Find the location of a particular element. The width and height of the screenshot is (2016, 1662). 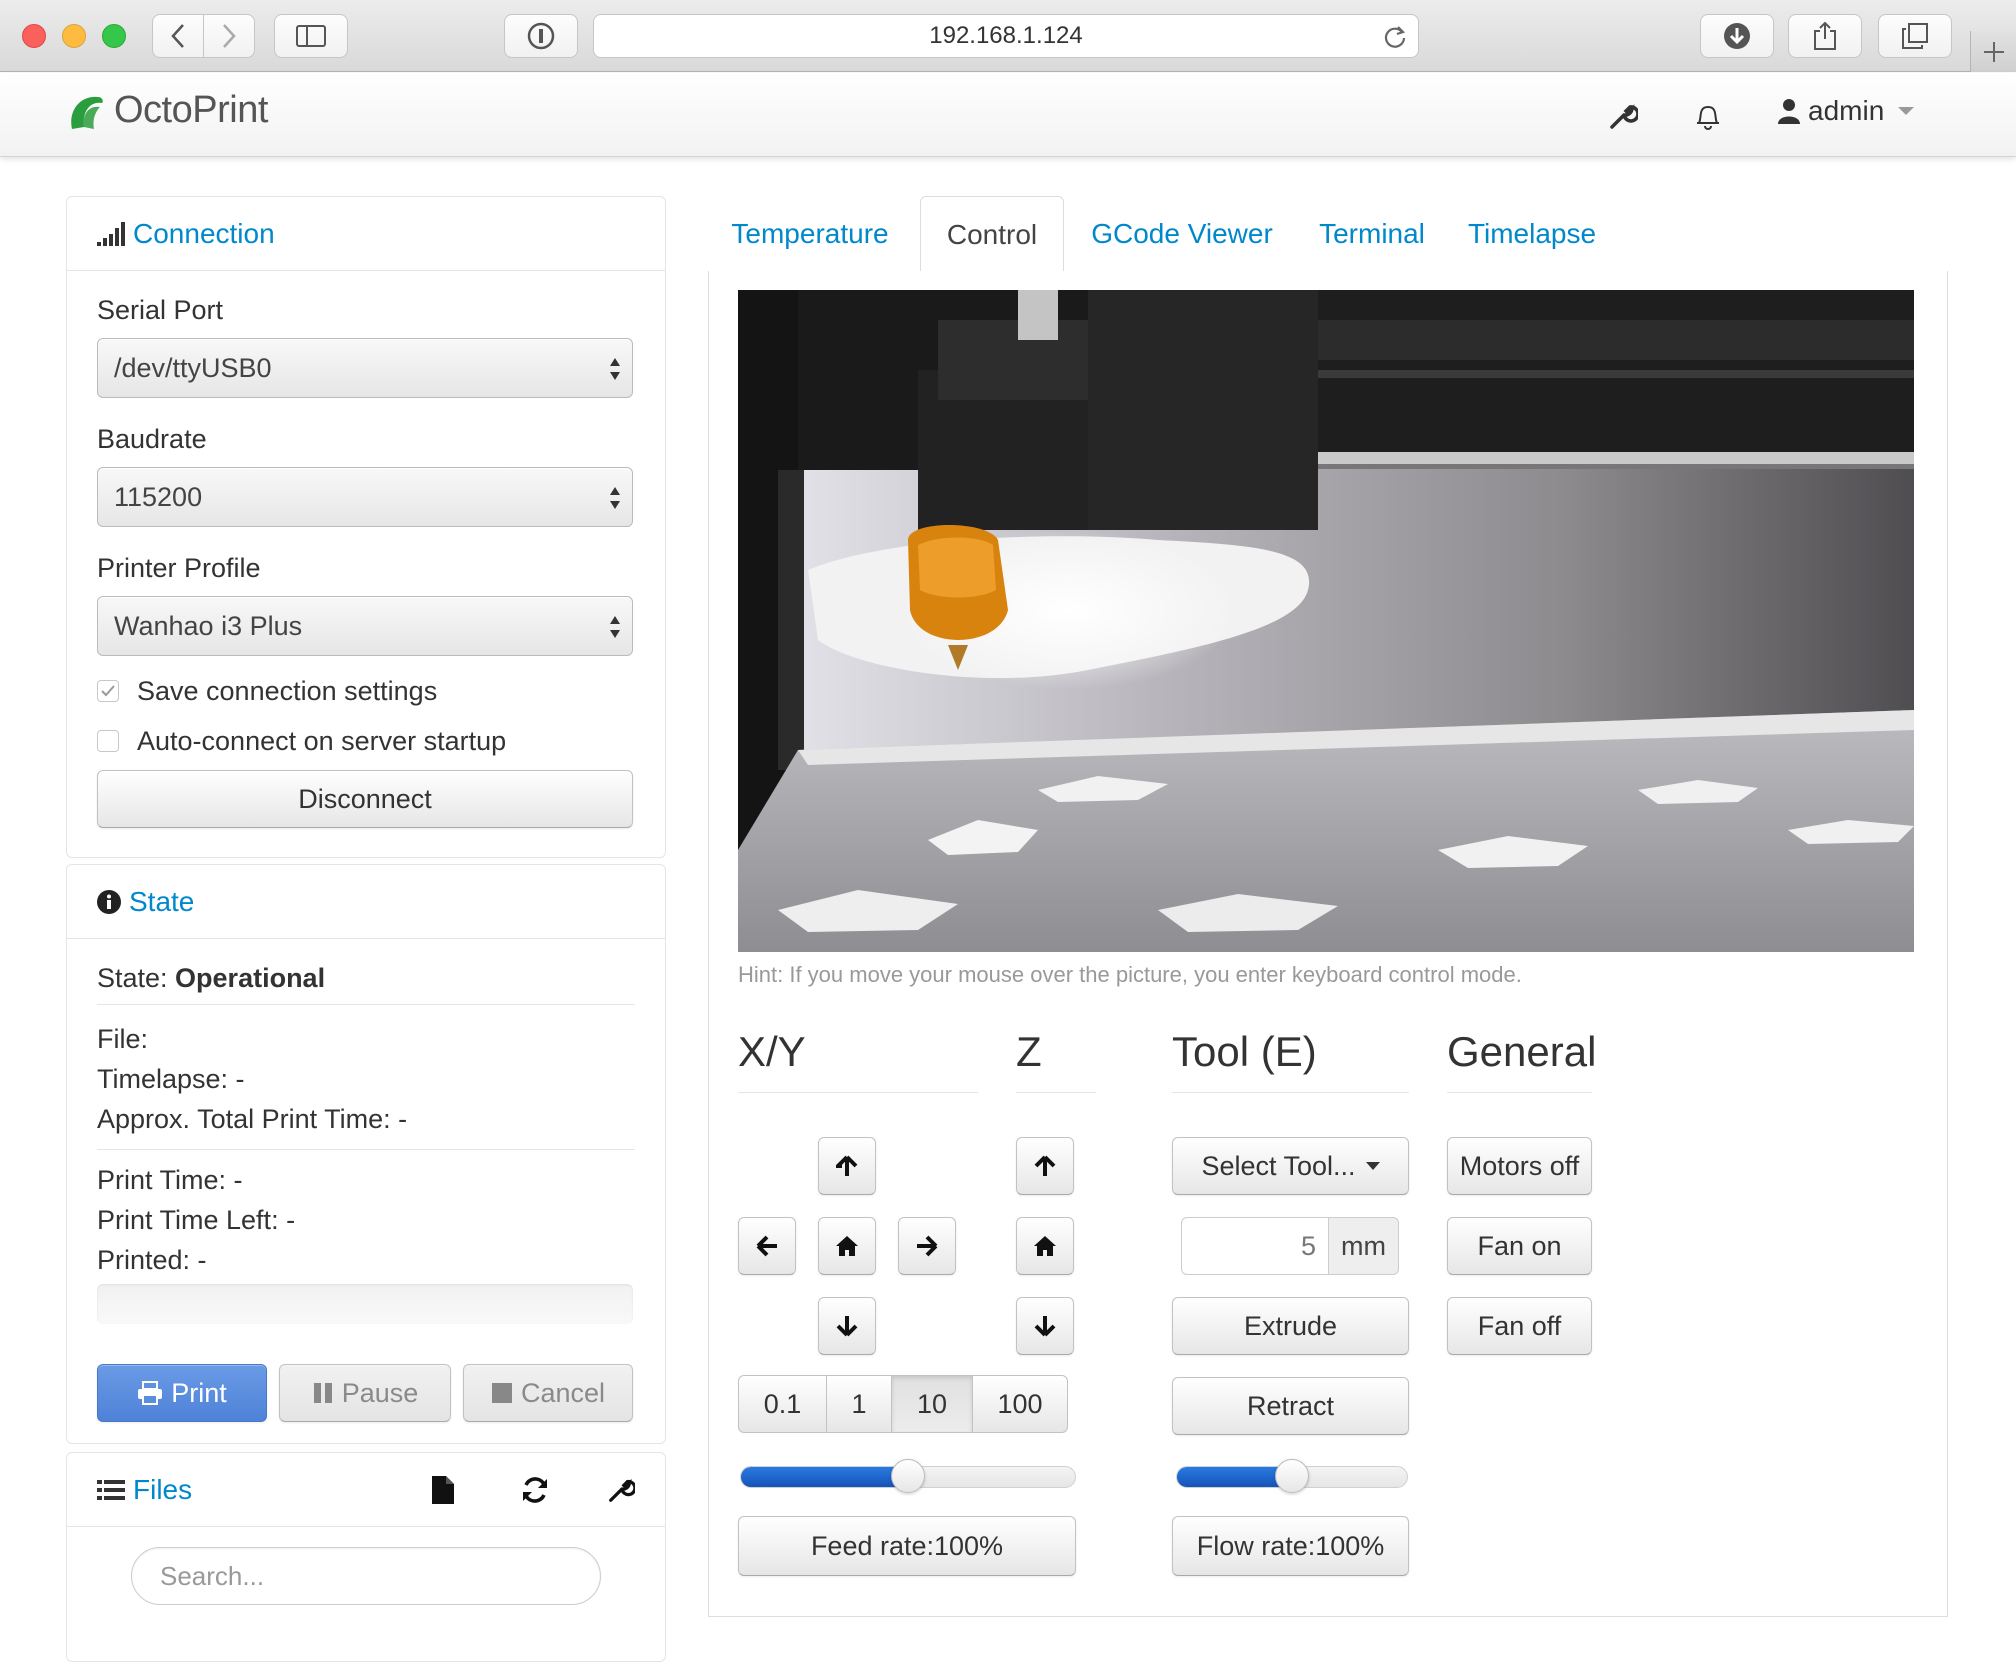

tab-terminal: Terminal is located at coordinates (1372, 234).